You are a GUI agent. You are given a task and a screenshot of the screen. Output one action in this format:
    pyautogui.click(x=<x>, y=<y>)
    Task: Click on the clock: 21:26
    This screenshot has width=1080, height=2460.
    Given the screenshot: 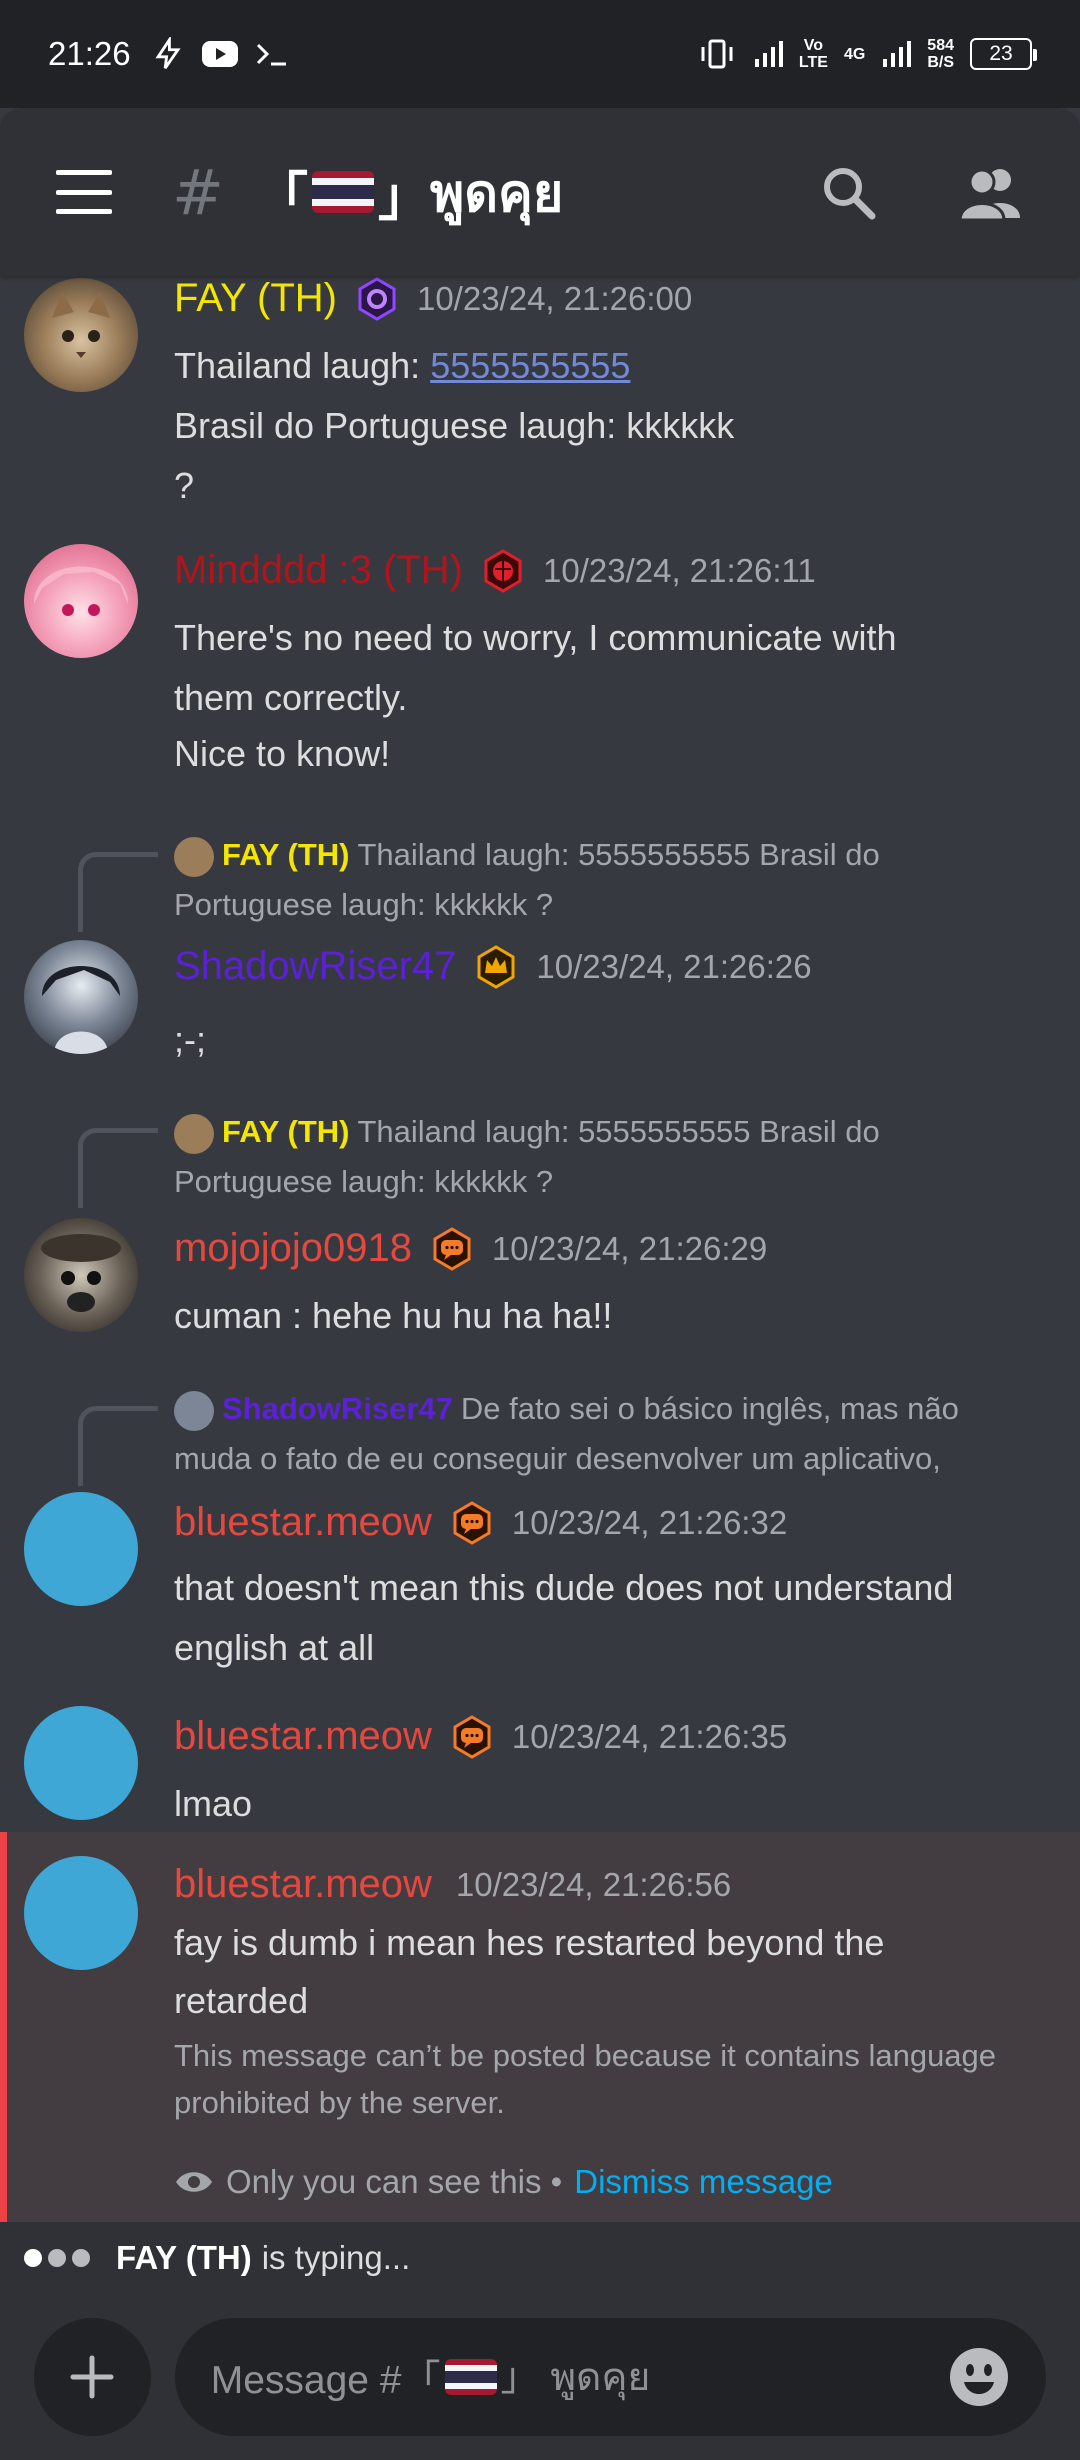 What is the action you would take?
    pyautogui.click(x=89, y=53)
    